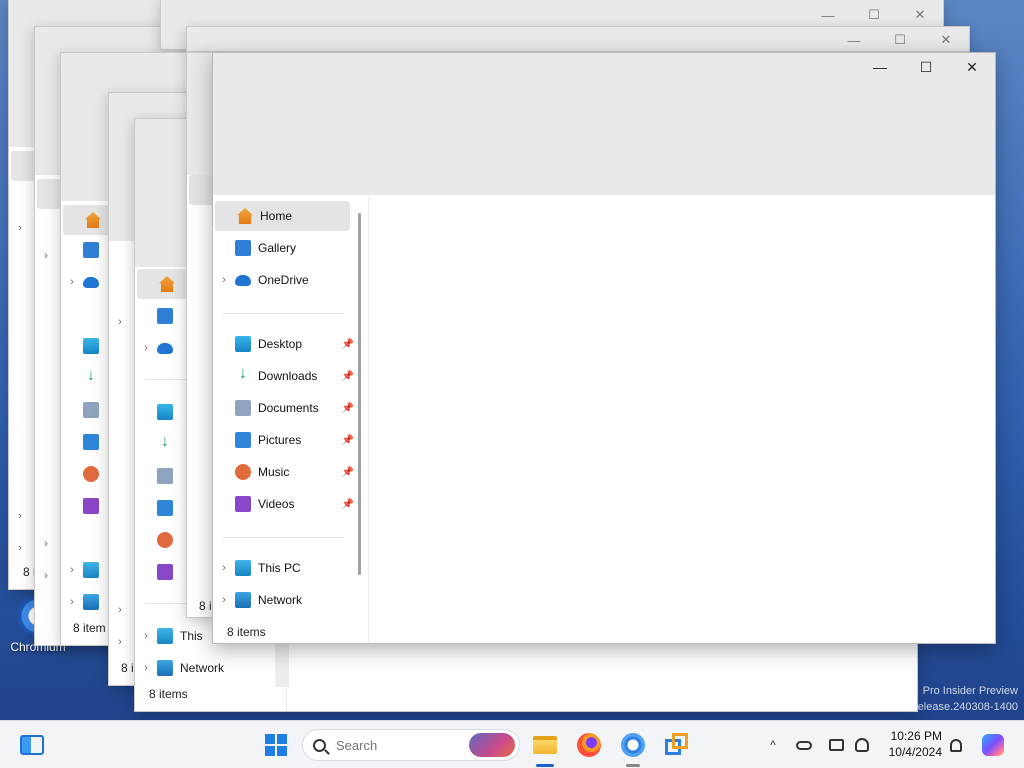 This screenshot has height=768, width=1024. Describe the element at coordinates (773, 744) in the screenshot. I see `tray-overflow-button: ^` at that location.